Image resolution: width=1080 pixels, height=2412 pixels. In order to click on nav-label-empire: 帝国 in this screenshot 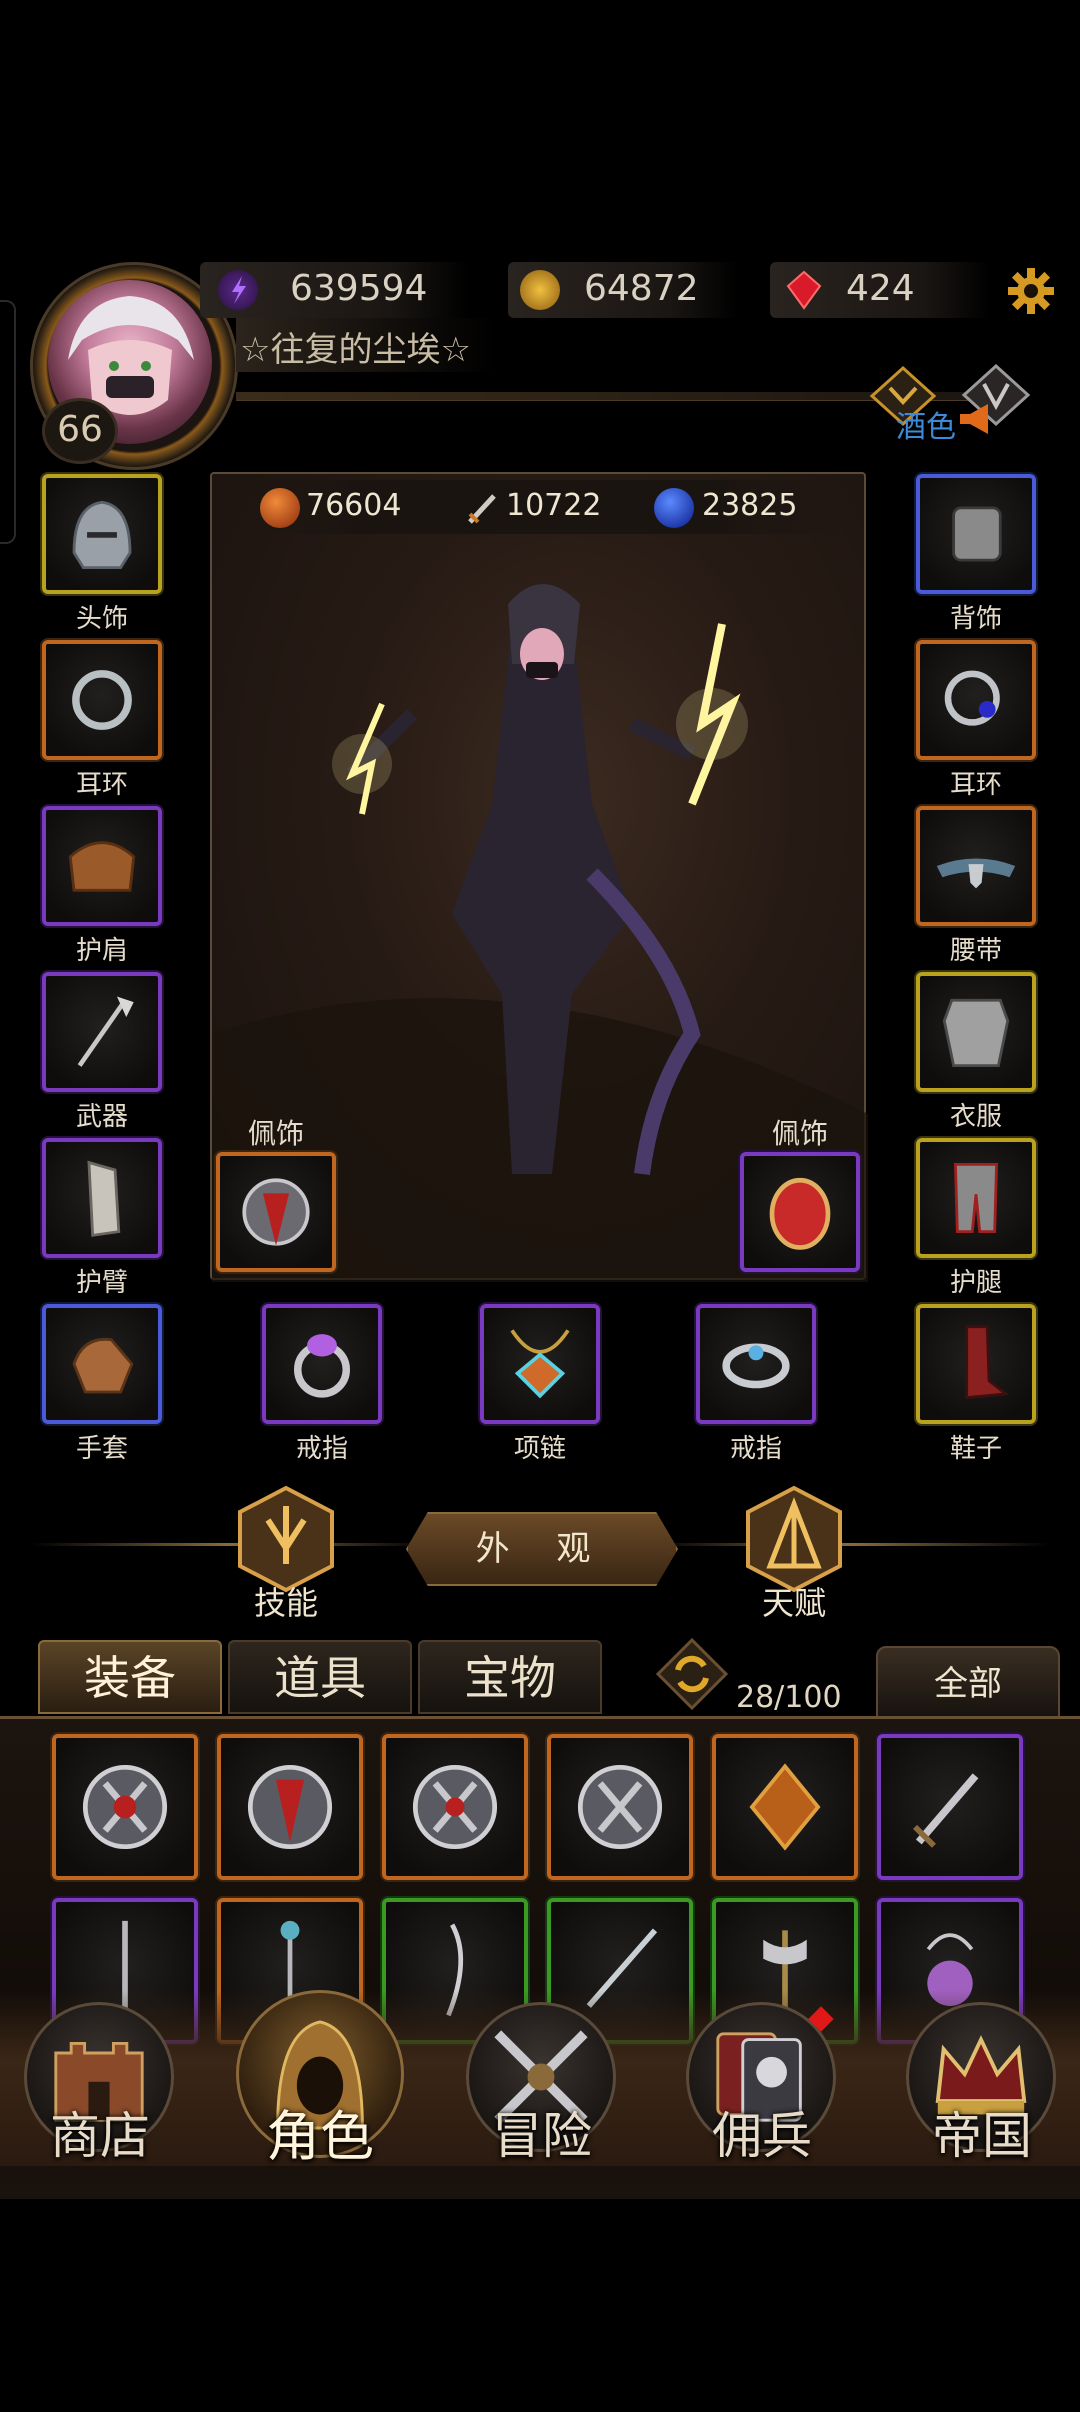, I will do `click(982, 2132)`.